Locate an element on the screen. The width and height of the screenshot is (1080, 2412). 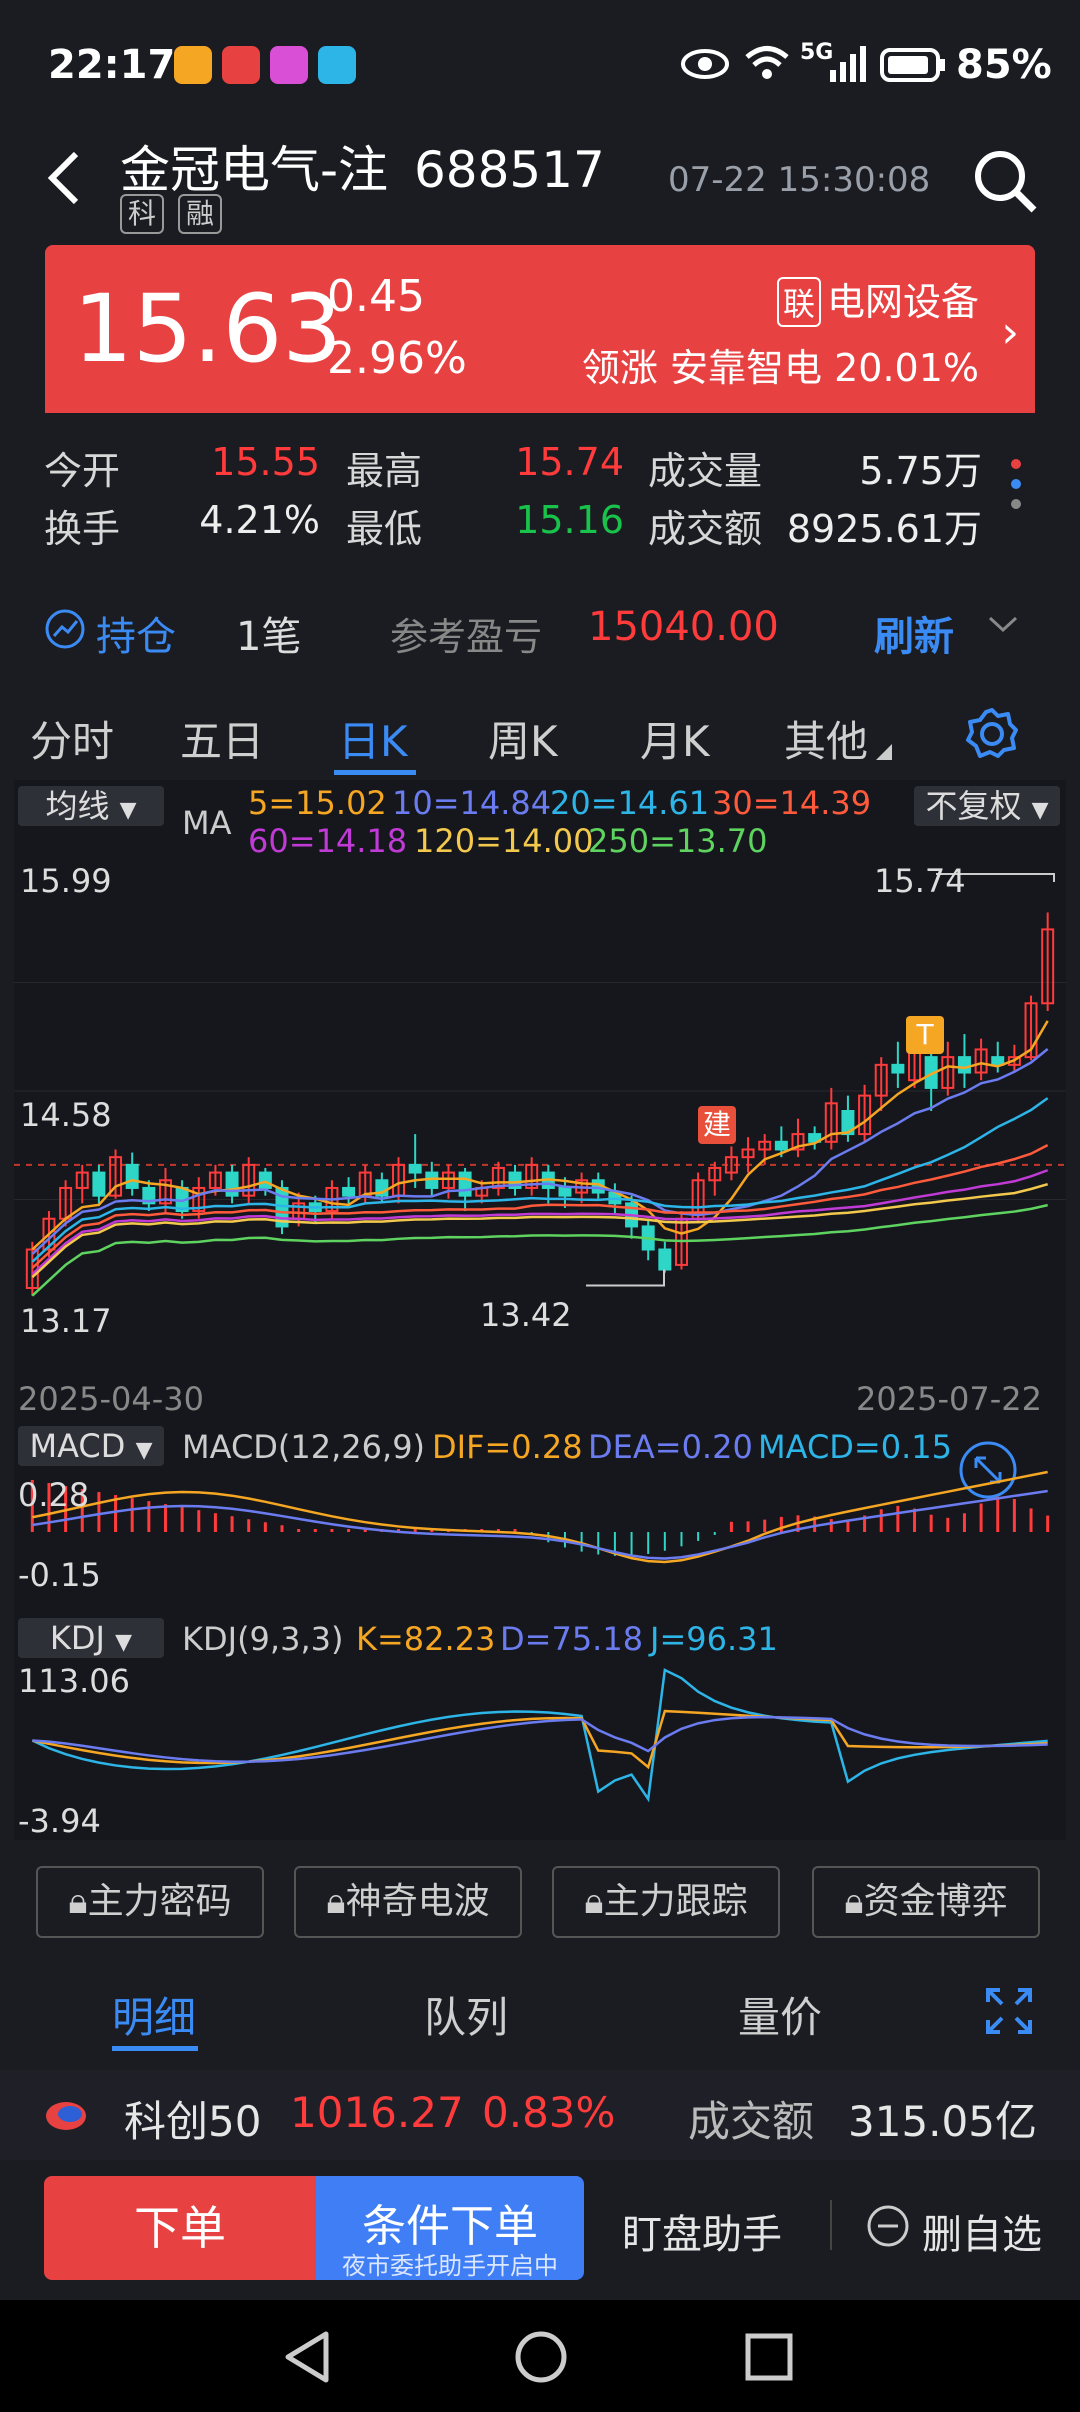
kdj-j-line is located at coordinates (539, 1735).